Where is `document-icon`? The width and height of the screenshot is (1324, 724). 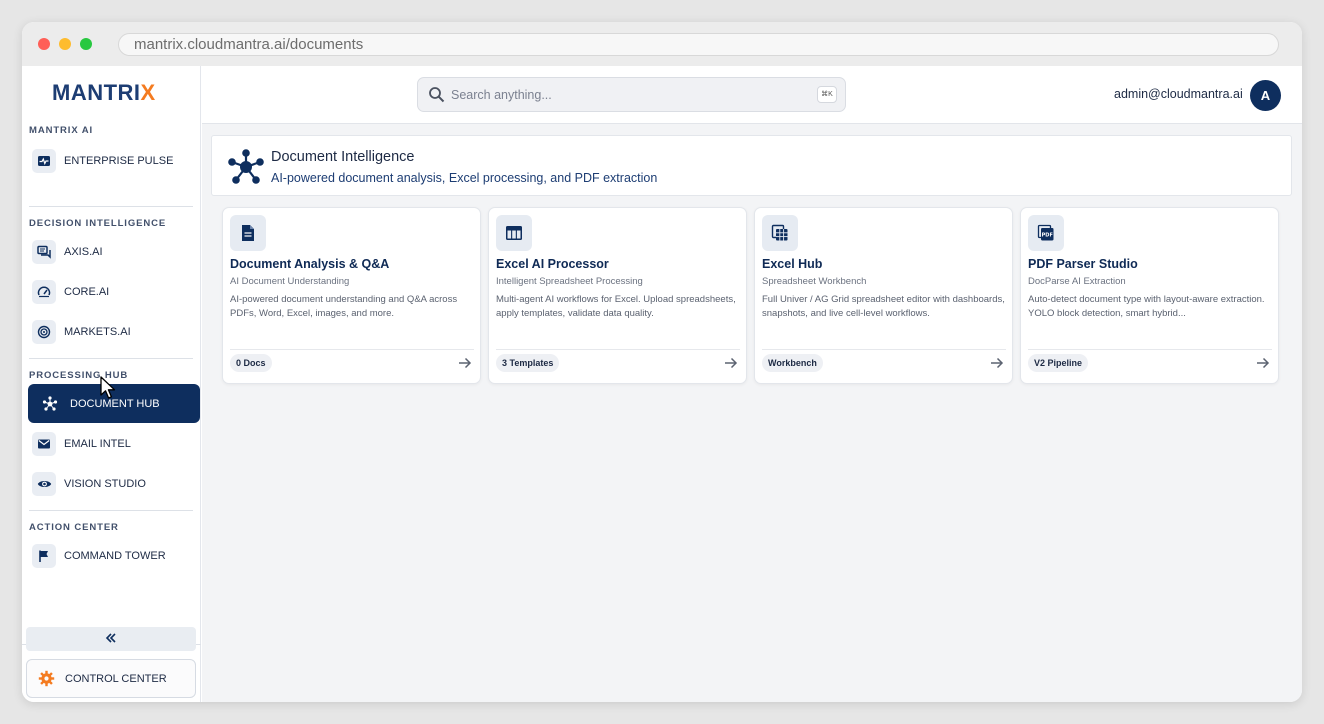
document-icon is located at coordinates (248, 233).